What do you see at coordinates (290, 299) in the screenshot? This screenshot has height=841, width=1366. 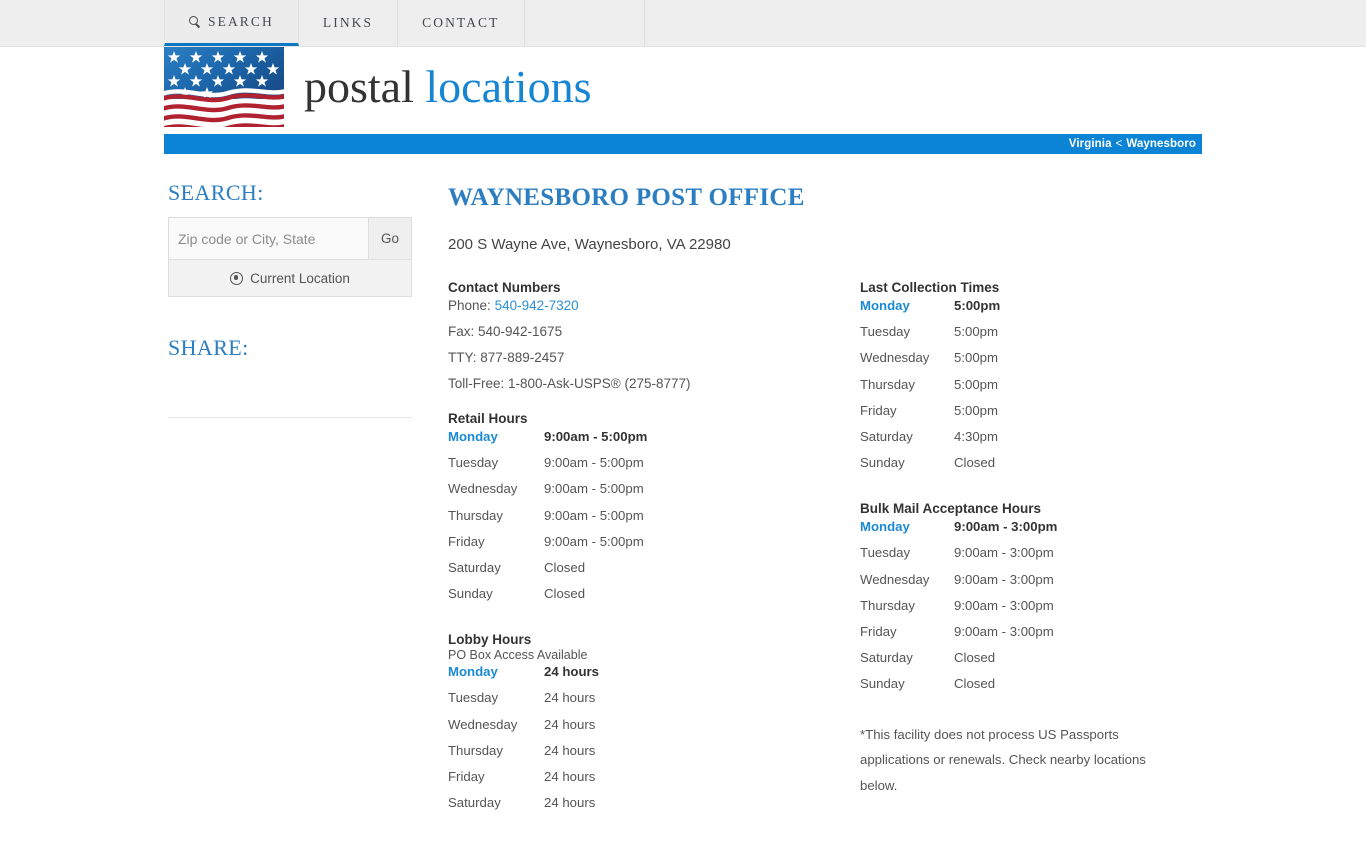 I see `sidebar: SEARCH: Go Current Location SHARE:` at bounding box center [290, 299].